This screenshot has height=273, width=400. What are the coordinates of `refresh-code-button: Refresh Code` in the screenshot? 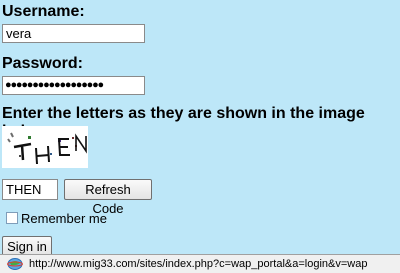 It's located at (108, 197).